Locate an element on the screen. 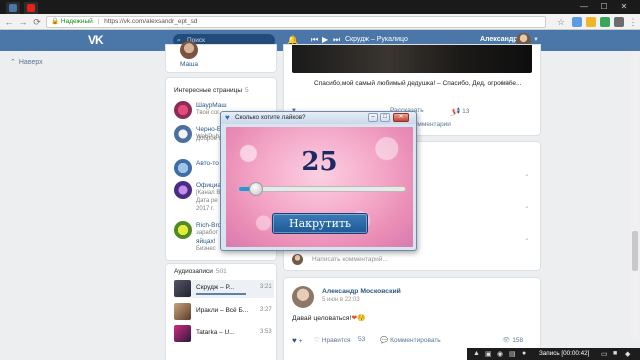 This screenshot has width=640, height=360. scrollbar-thumb is located at coordinates (635, 251).